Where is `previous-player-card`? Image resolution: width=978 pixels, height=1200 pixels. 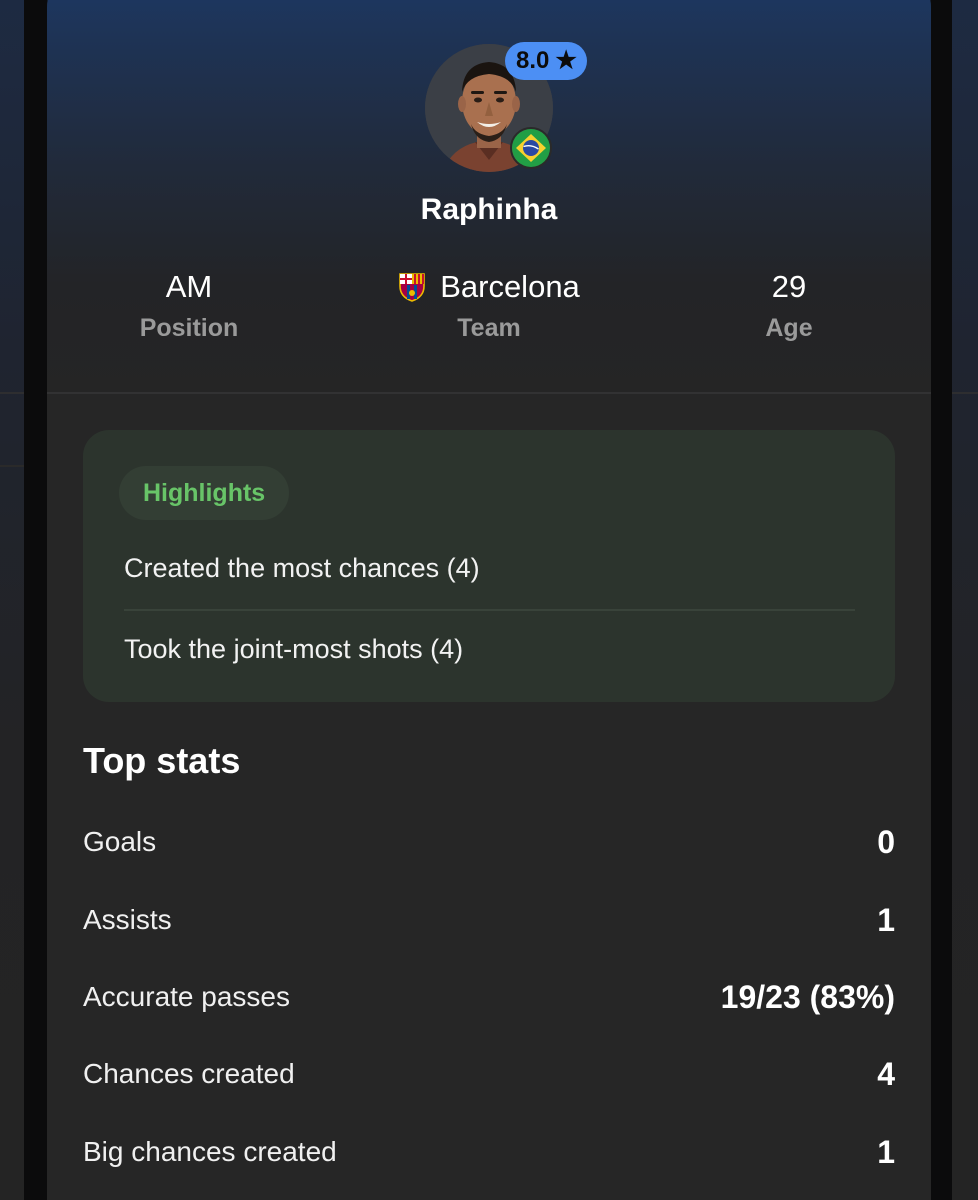
previous-player-card is located at coordinates (12, 600).